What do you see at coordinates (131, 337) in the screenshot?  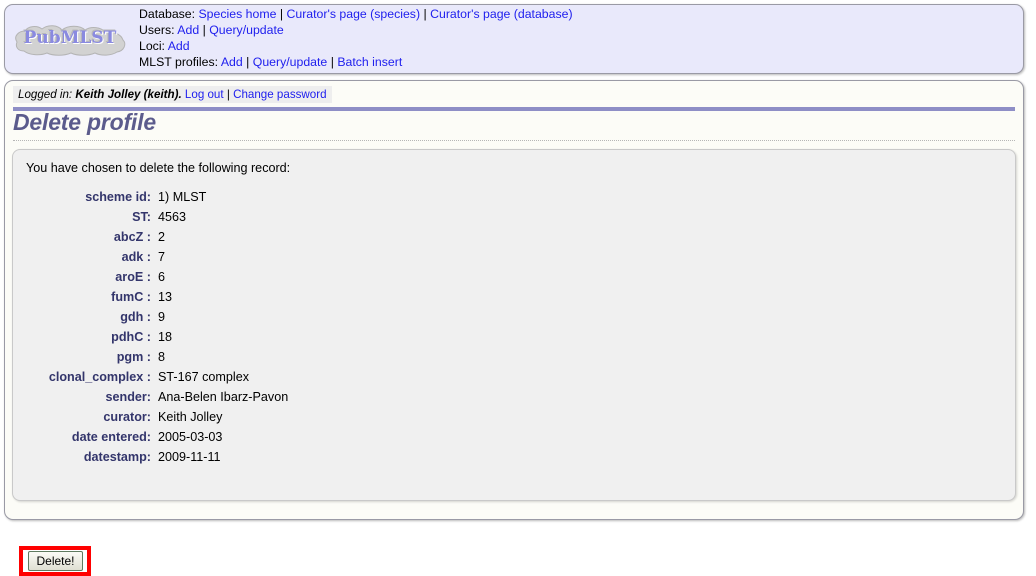 I see `record-label-pdhc: pdhC :` at bounding box center [131, 337].